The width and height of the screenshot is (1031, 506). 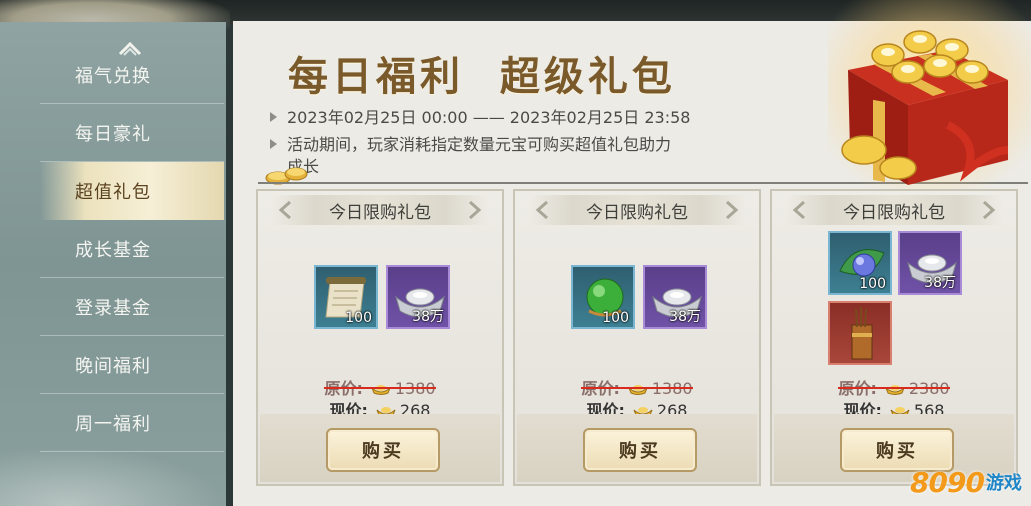 I want to click on sidebar-item-label: 周一福利, so click(x=113, y=424).